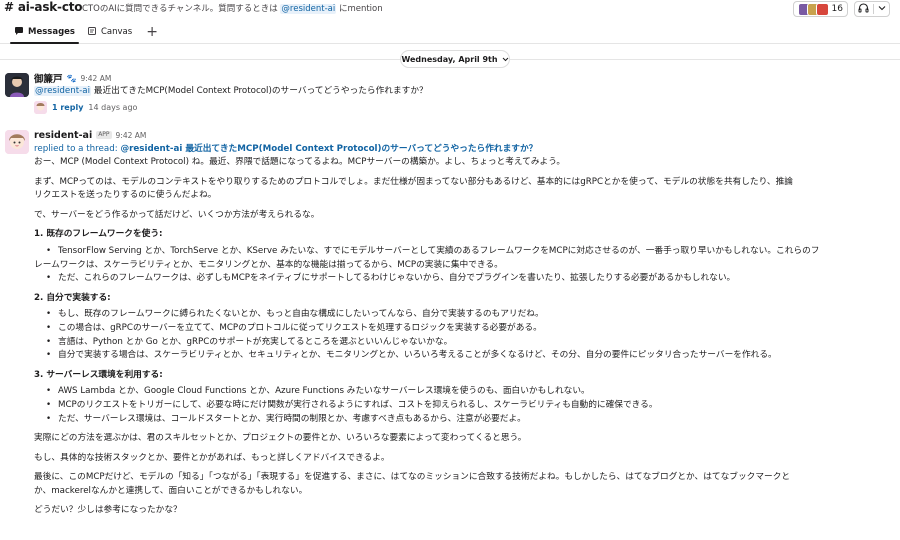 The image size is (900, 540). I want to click on headphones-icon, so click(863, 9).